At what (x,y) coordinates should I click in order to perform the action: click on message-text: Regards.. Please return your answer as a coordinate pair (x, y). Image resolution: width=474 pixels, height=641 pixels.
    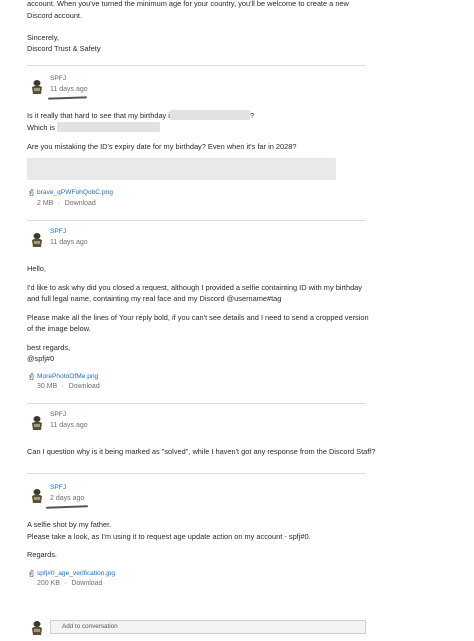
    Looking at the image, I should click on (42, 554).